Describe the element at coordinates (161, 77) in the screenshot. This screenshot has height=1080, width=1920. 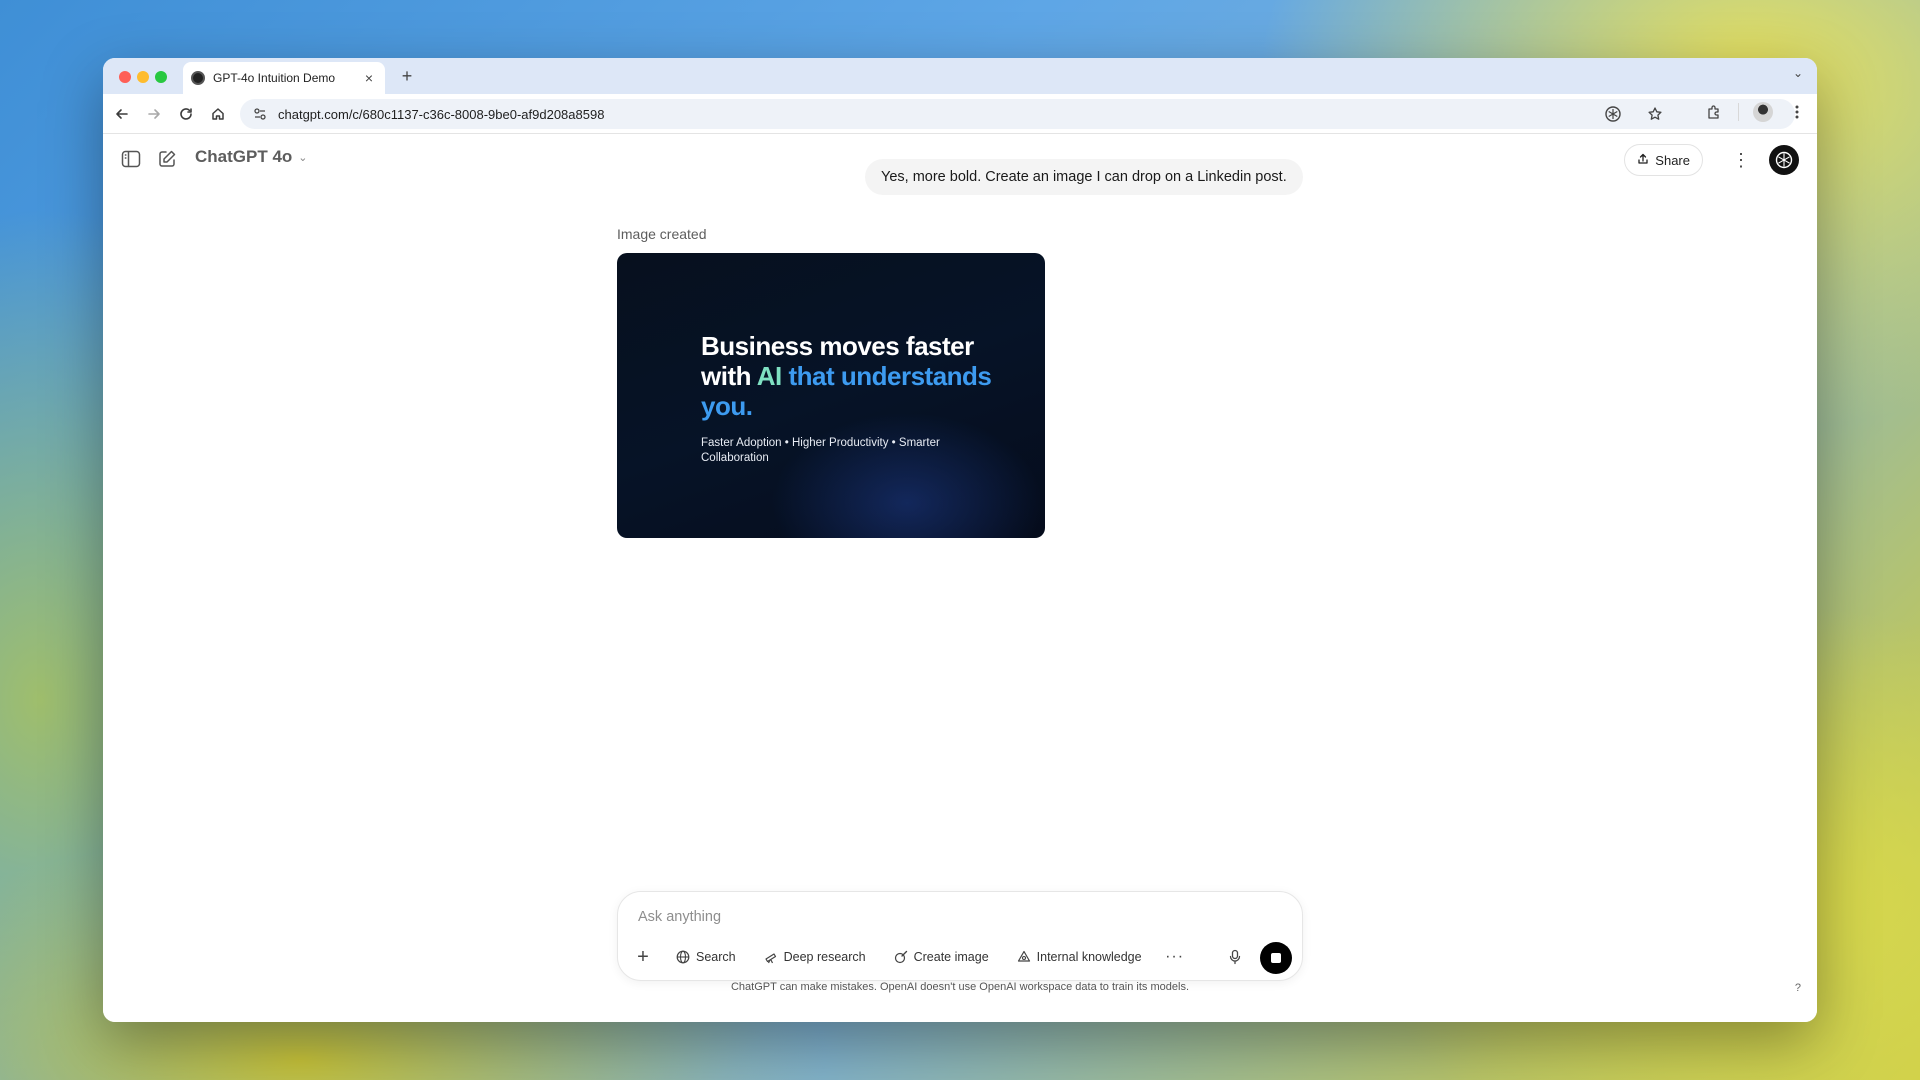
I see `zoom-window-button` at that location.